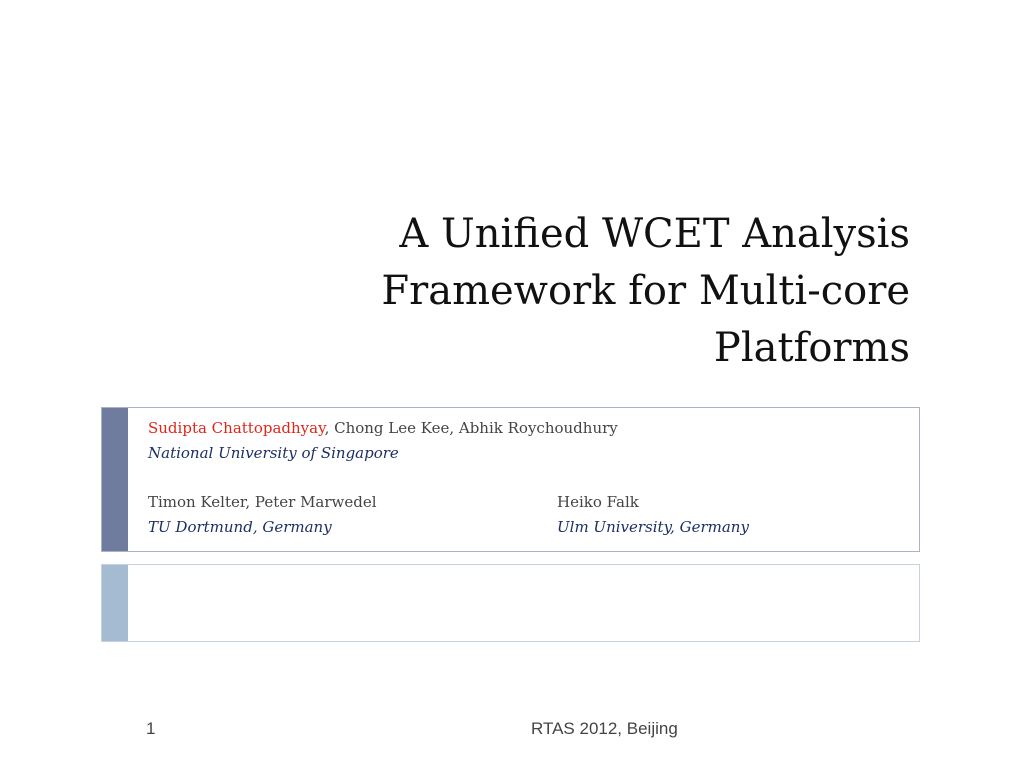  Describe the element at coordinates (236, 428) in the screenshot. I see `lead-author: Sudipta Chattopadhyay` at that location.